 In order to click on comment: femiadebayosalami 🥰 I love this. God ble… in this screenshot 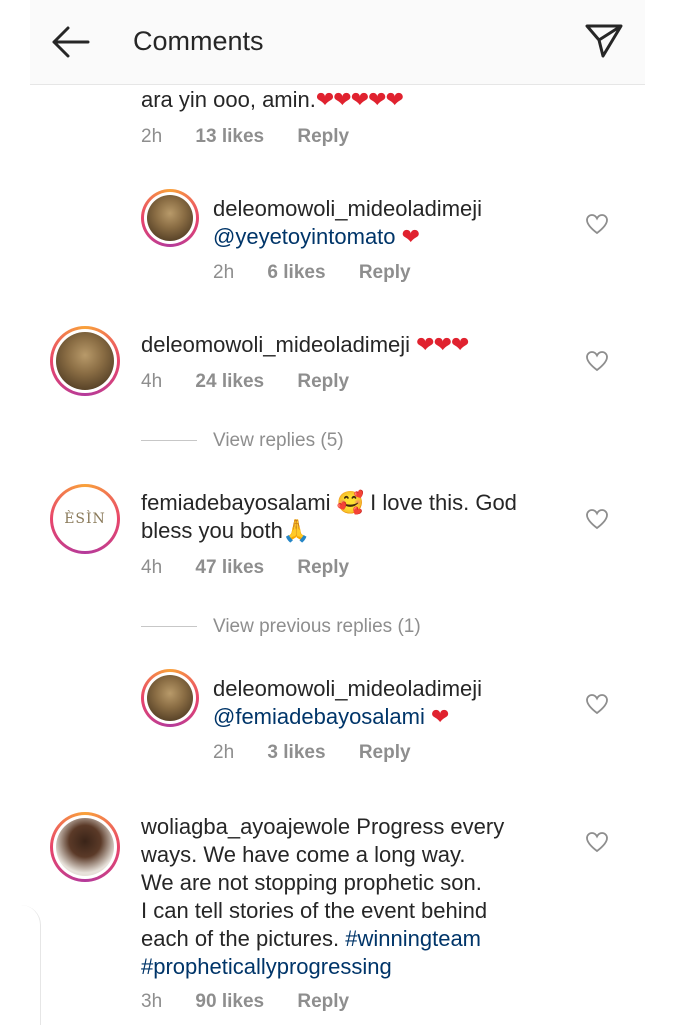, I will do `click(329, 517)`.